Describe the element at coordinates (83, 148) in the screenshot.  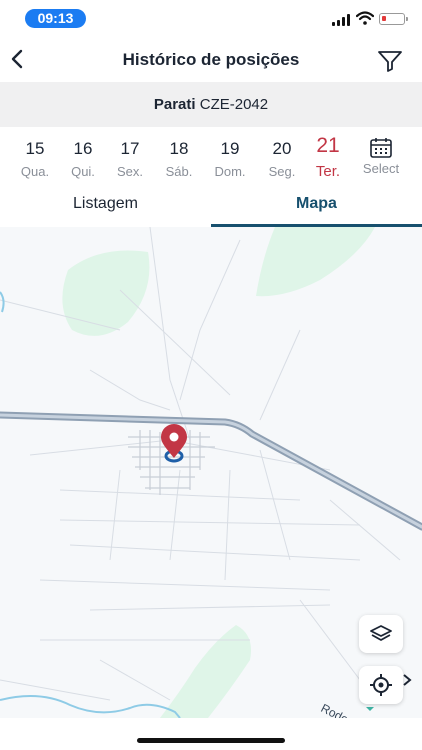
I see `date-day: 16` at that location.